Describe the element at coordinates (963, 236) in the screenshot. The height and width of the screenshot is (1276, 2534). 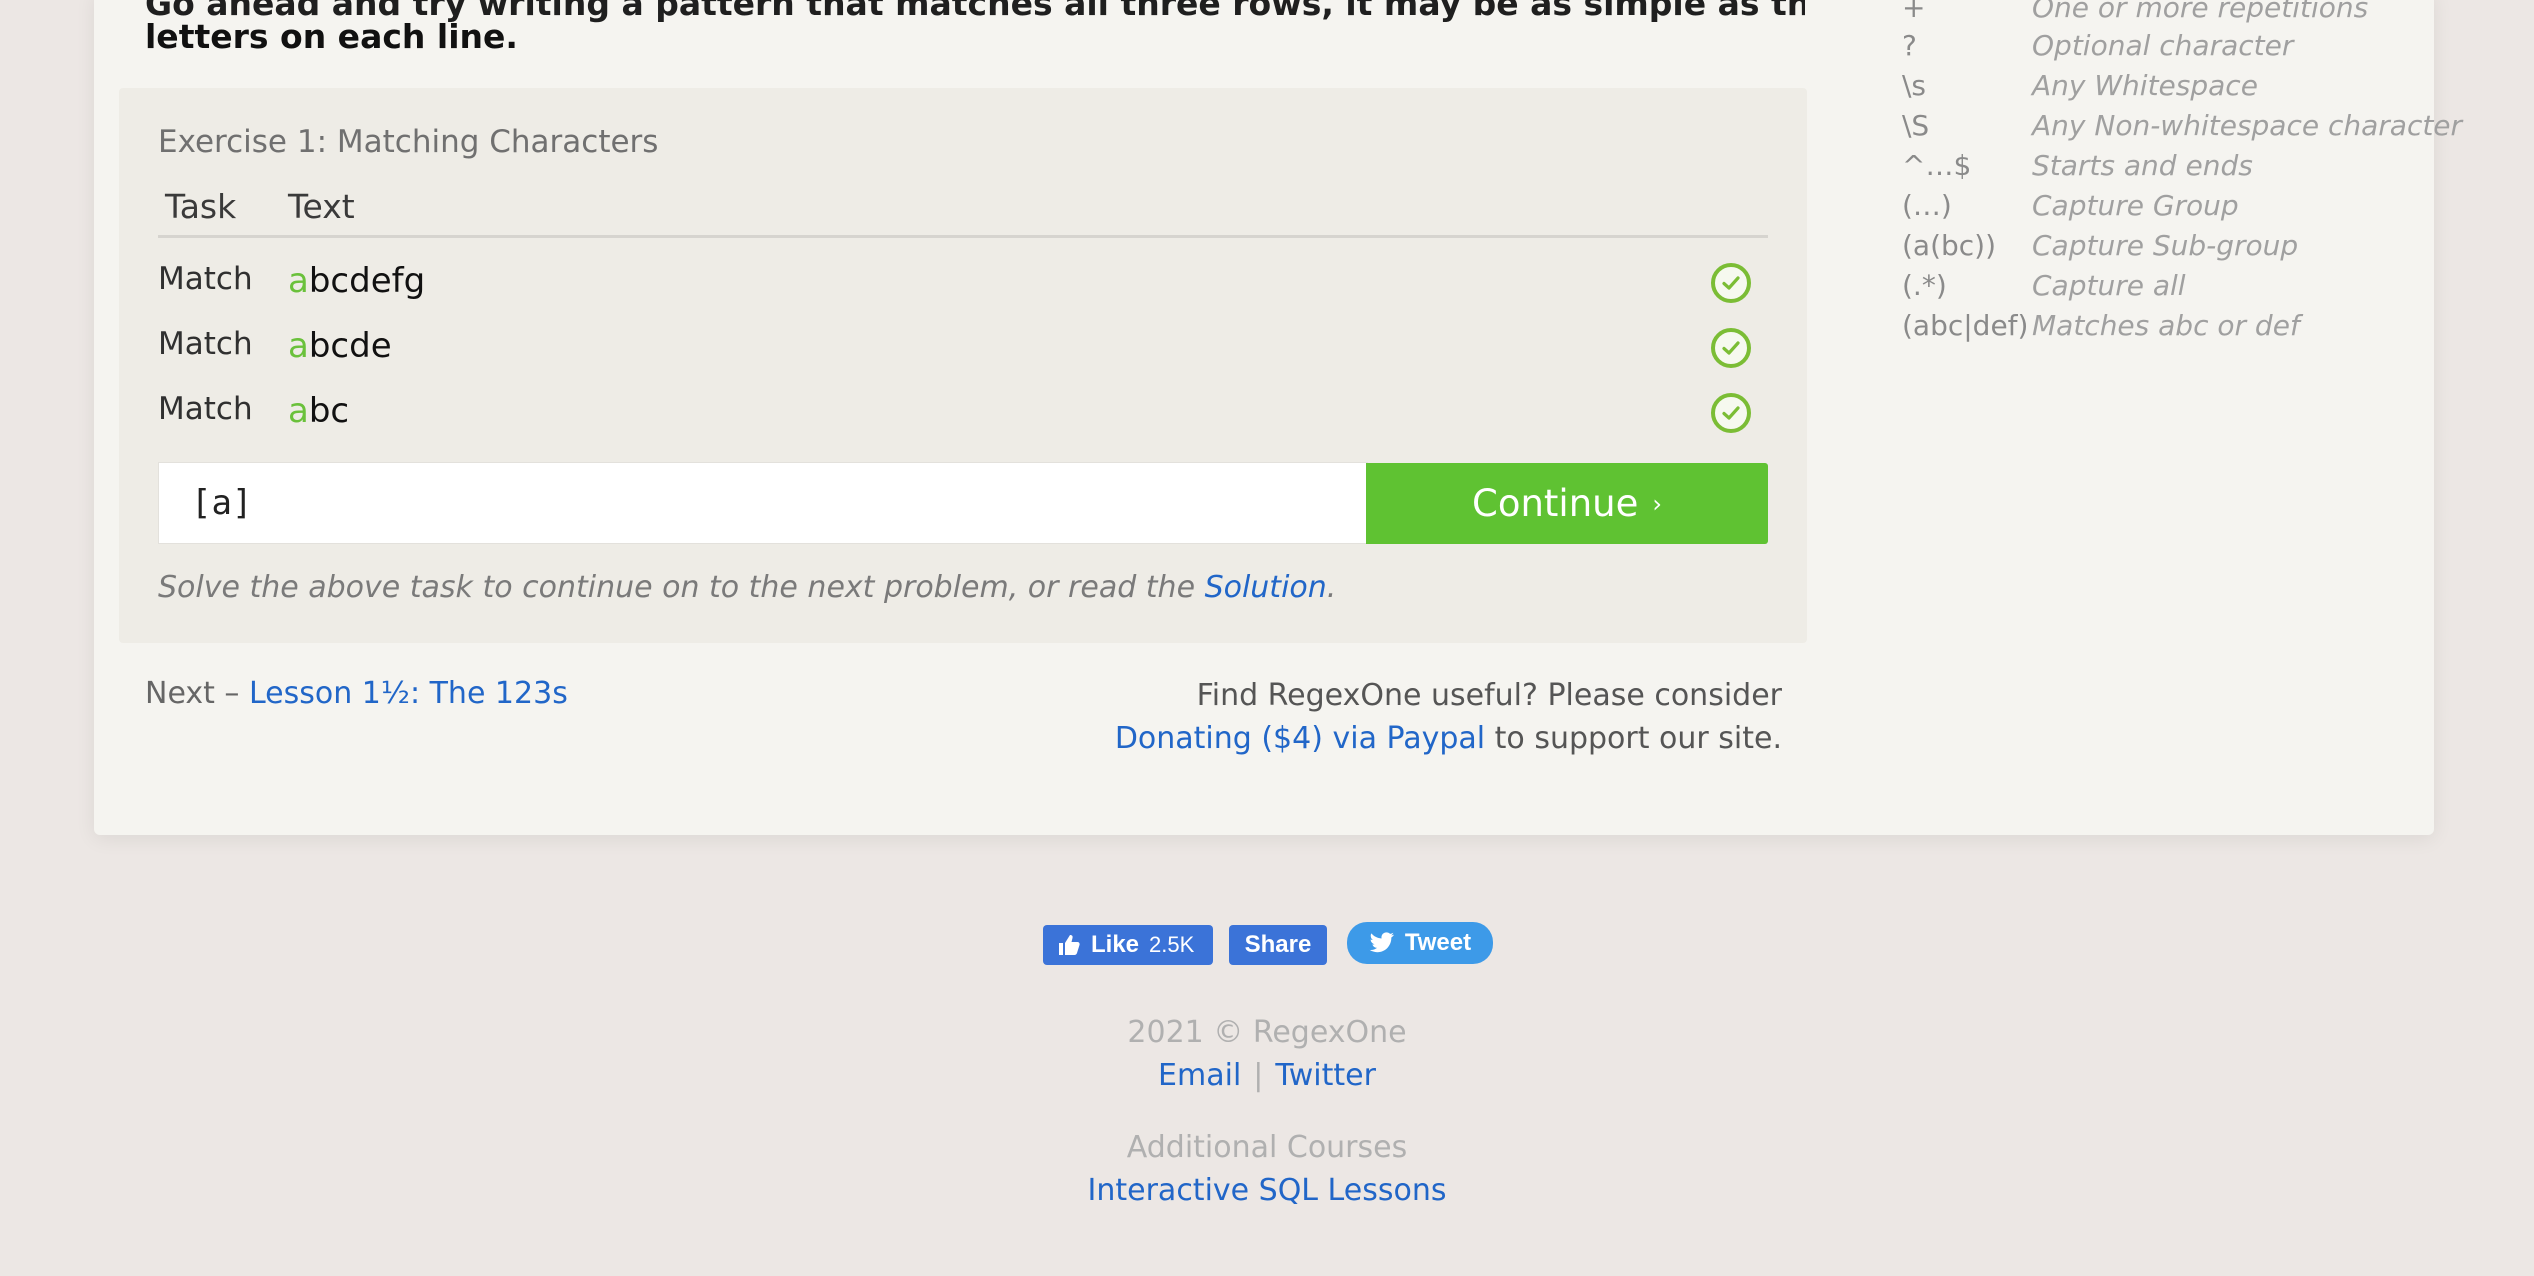
I see `header-divider` at that location.